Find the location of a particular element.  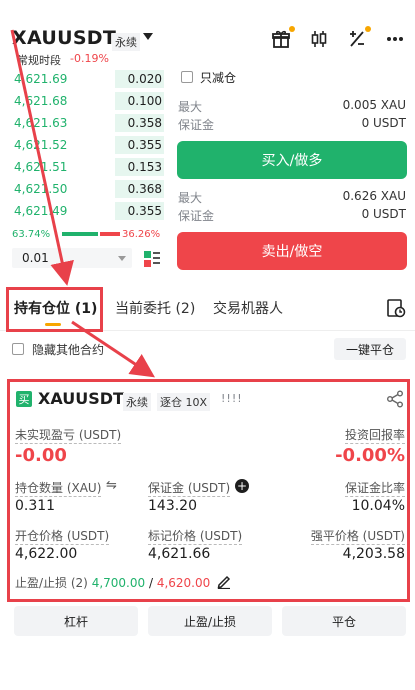

bid-price: 4,621.69 is located at coordinates (41, 79).